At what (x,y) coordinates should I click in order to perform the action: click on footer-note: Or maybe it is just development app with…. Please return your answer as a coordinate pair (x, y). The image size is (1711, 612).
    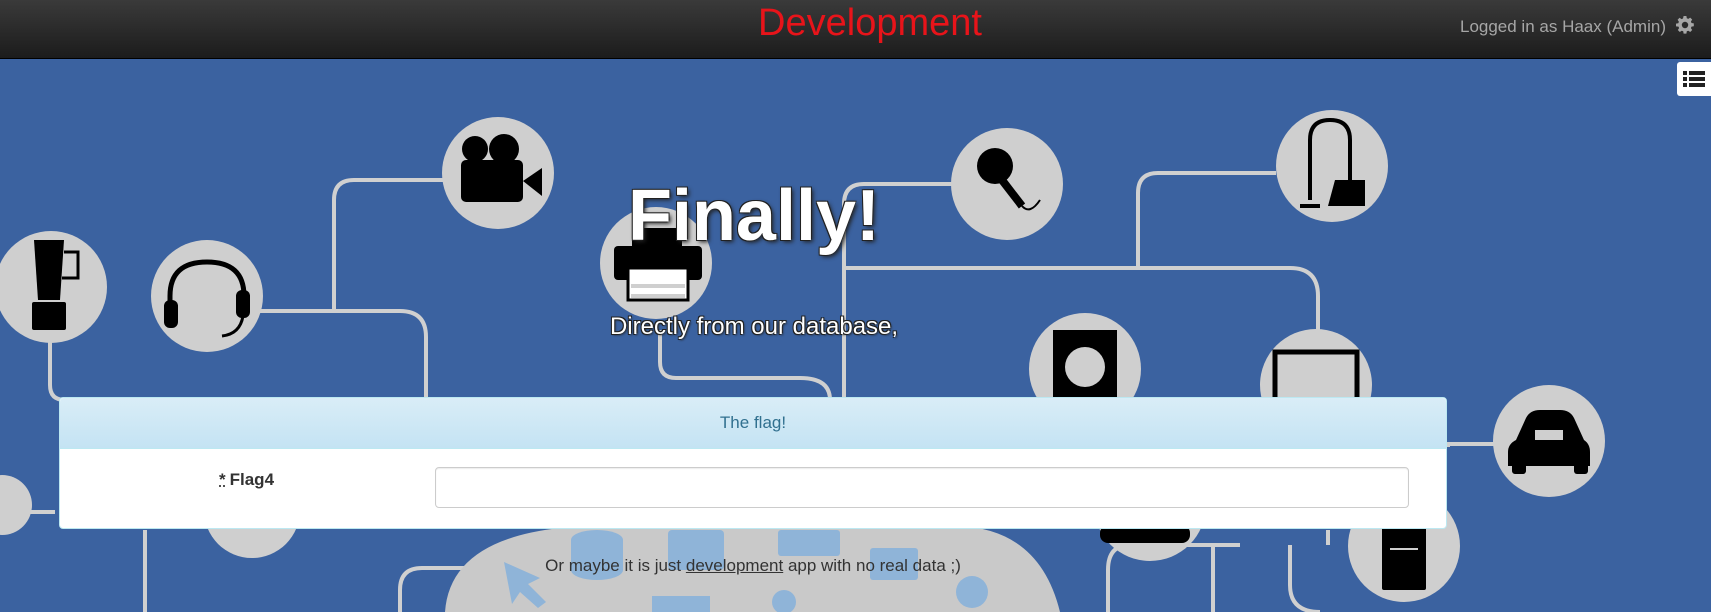
    Looking at the image, I should click on (753, 566).